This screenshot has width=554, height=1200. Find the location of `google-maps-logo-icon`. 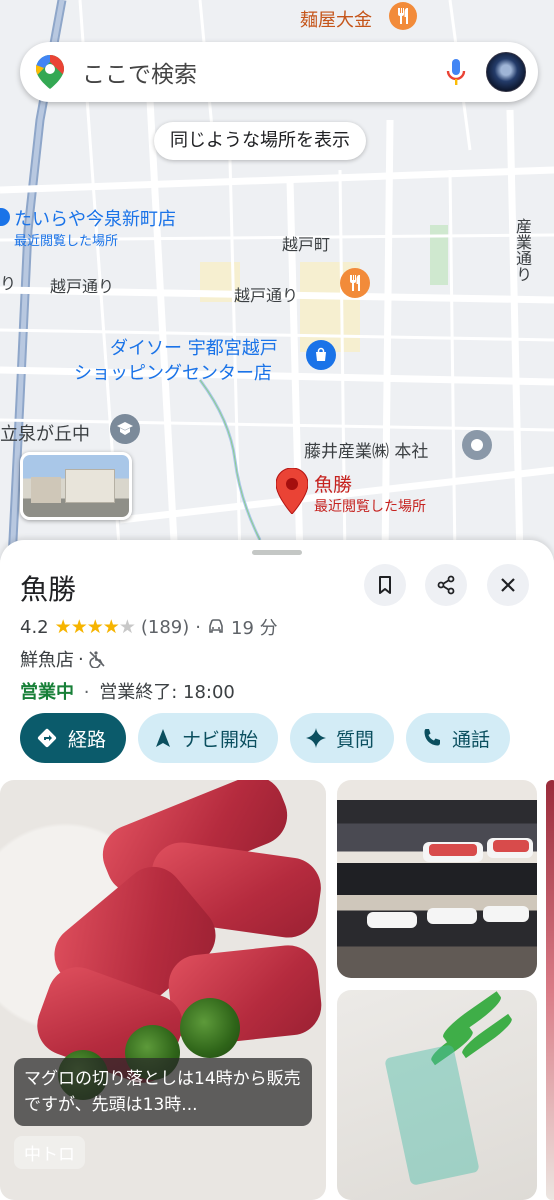

google-maps-logo-icon is located at coordinates (50, 72).